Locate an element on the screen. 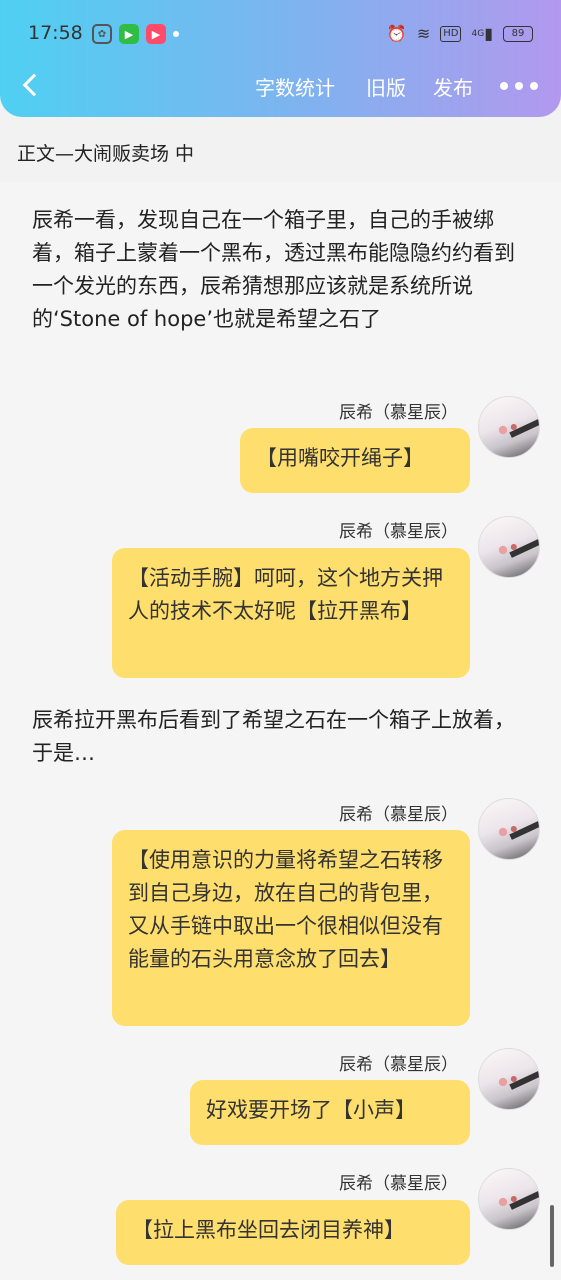 The width and height of the screenshot is (561, 1280). more-notifications-dot is located at coordinates (176, 34).